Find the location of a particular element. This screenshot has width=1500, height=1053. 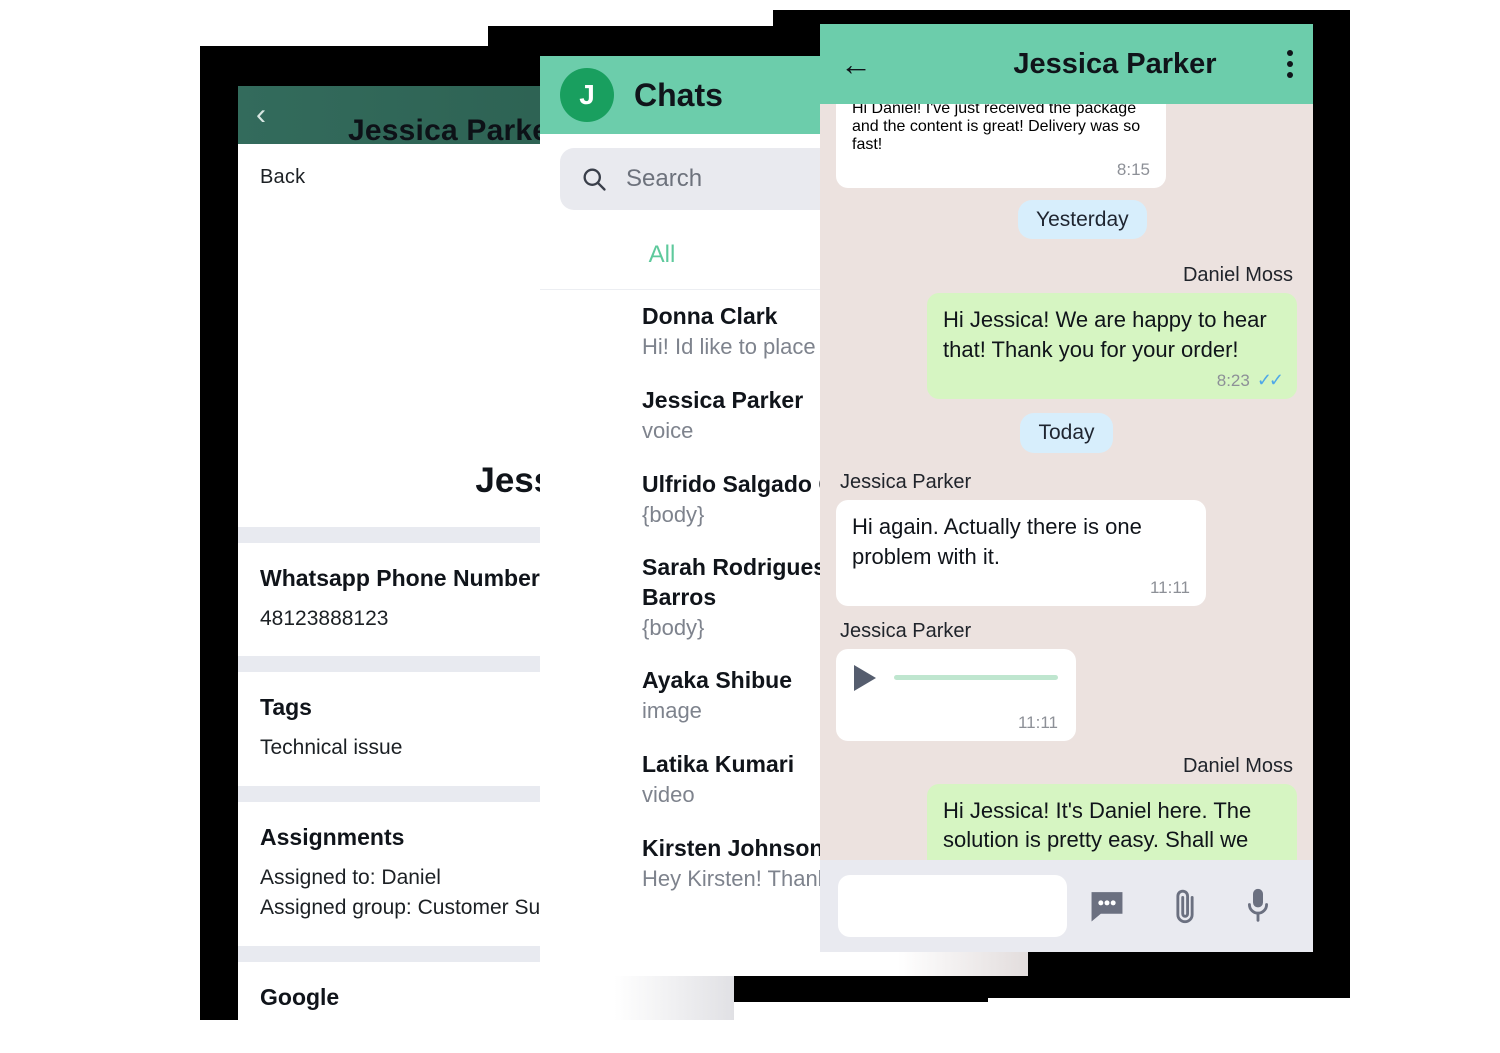

day-separator-today: Today is located at coordinates (1066, 433).